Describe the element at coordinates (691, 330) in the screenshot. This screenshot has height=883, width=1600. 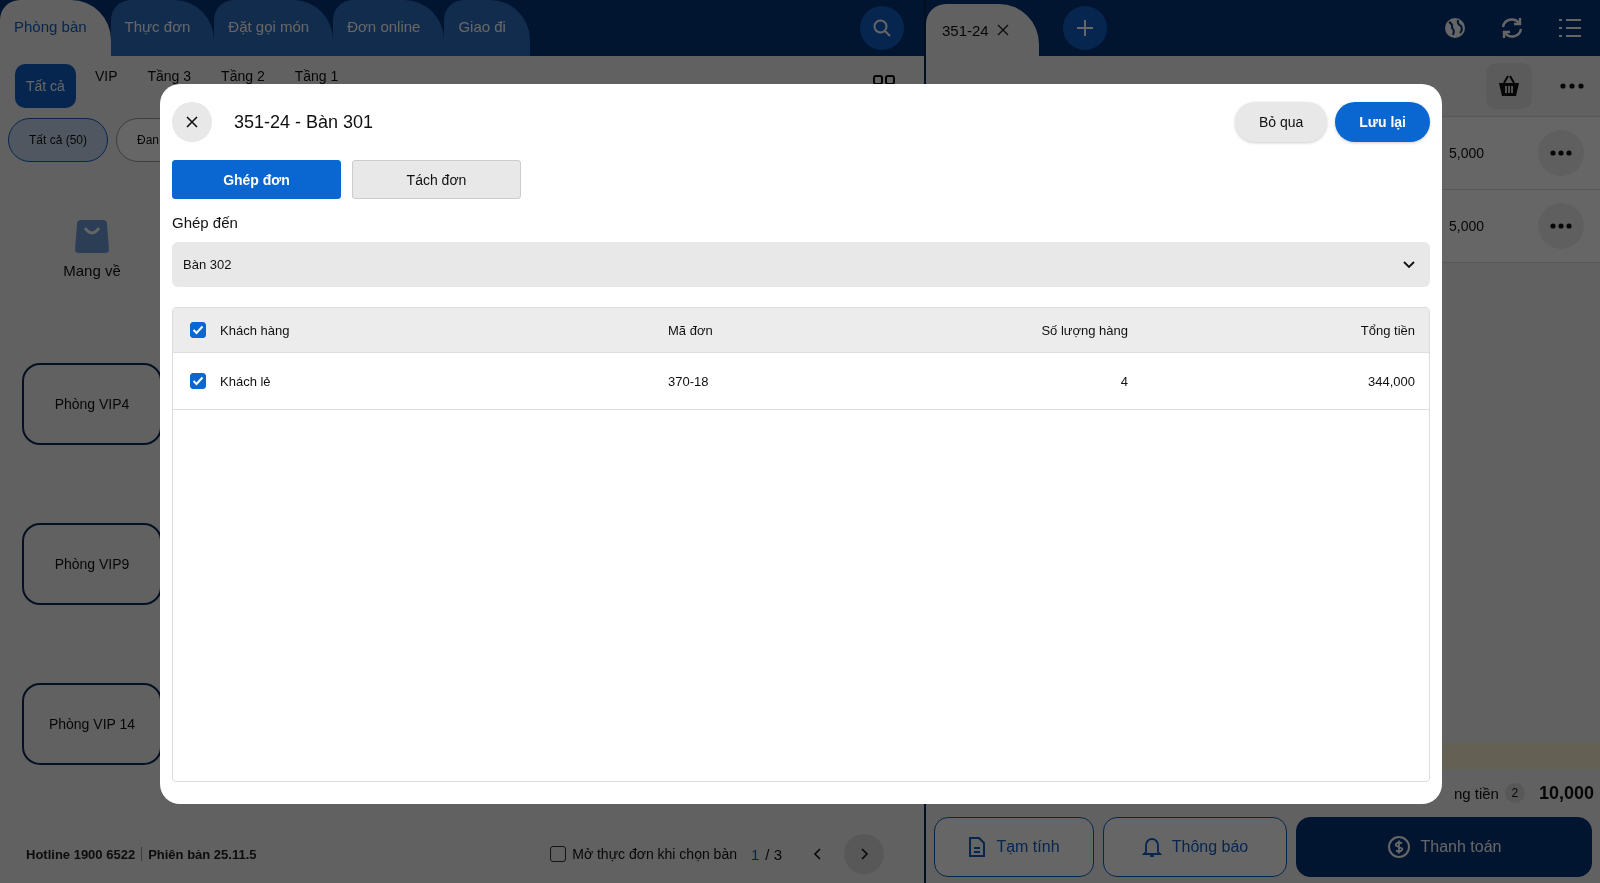
I see `column-header: Mã đơn` at that location.